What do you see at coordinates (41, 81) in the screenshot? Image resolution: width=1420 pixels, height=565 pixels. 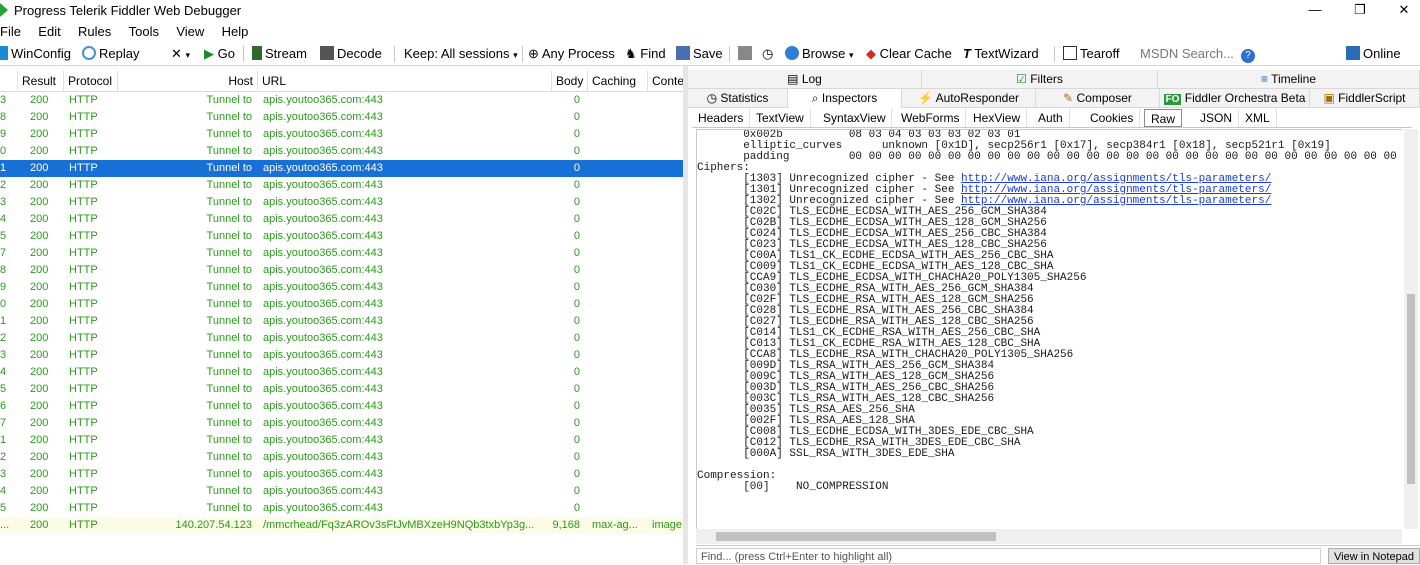 I see `col-result: Result` at bounding box center [41, 81].